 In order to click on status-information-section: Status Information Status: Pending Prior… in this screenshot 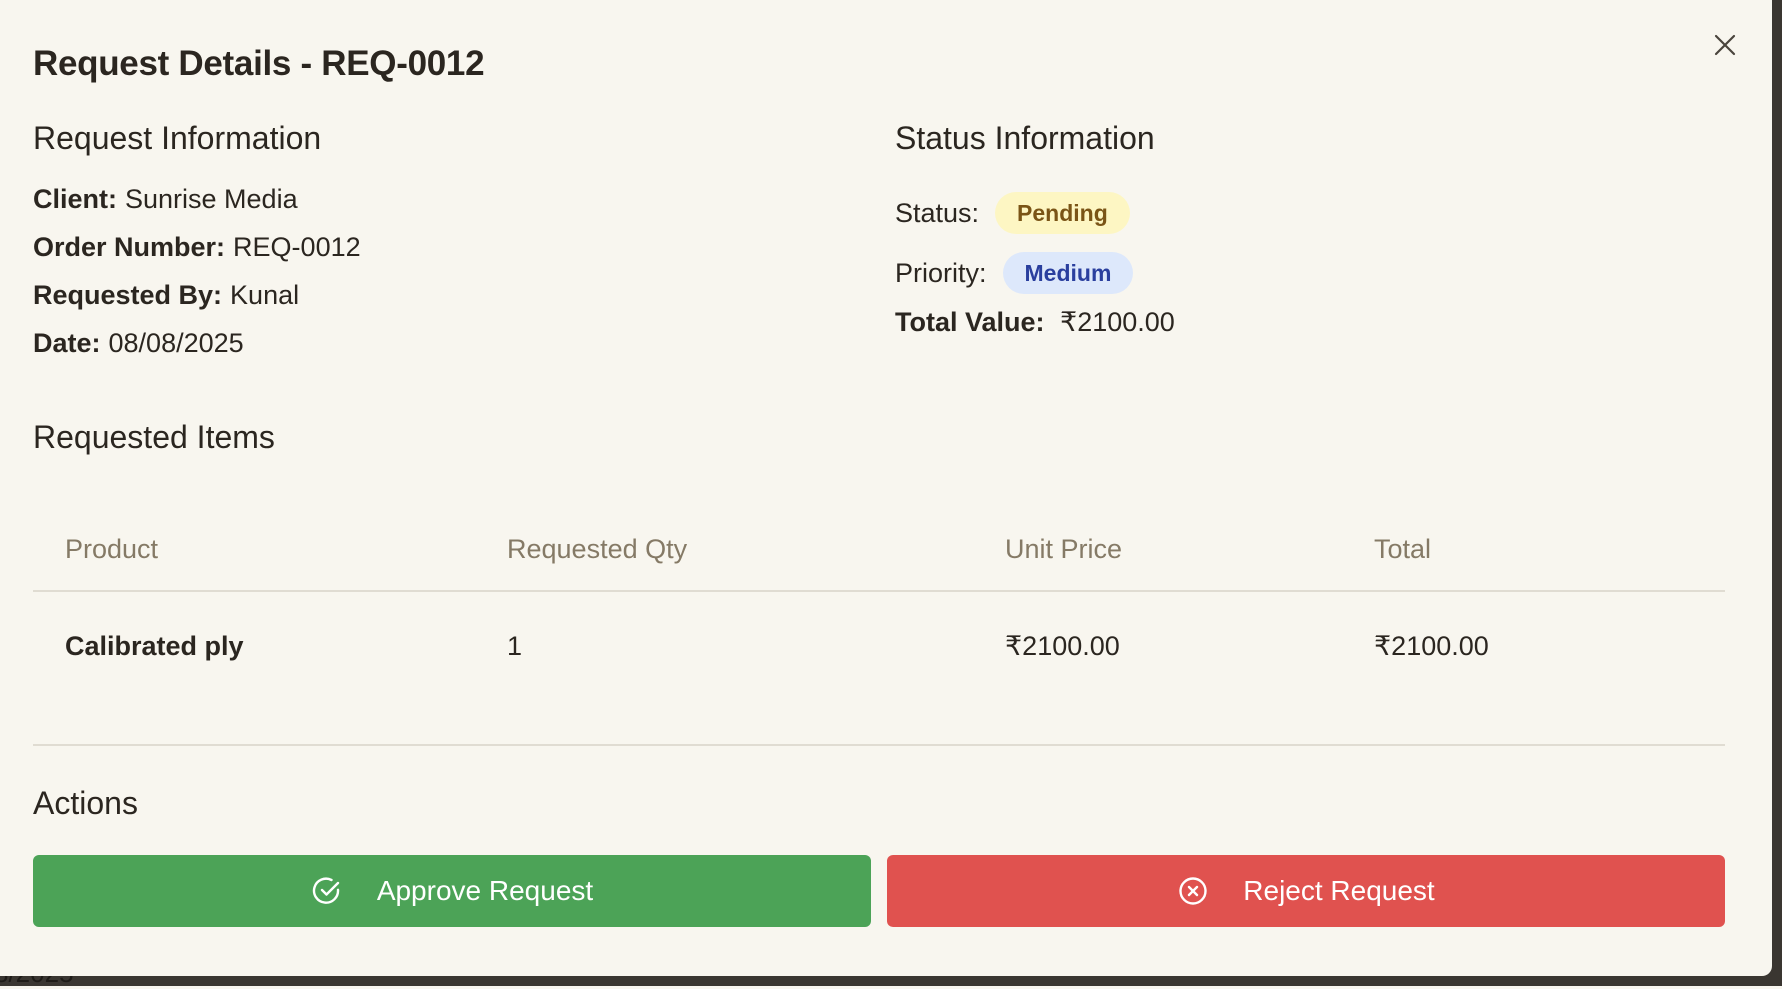, I will do `click(1035, 229)`.